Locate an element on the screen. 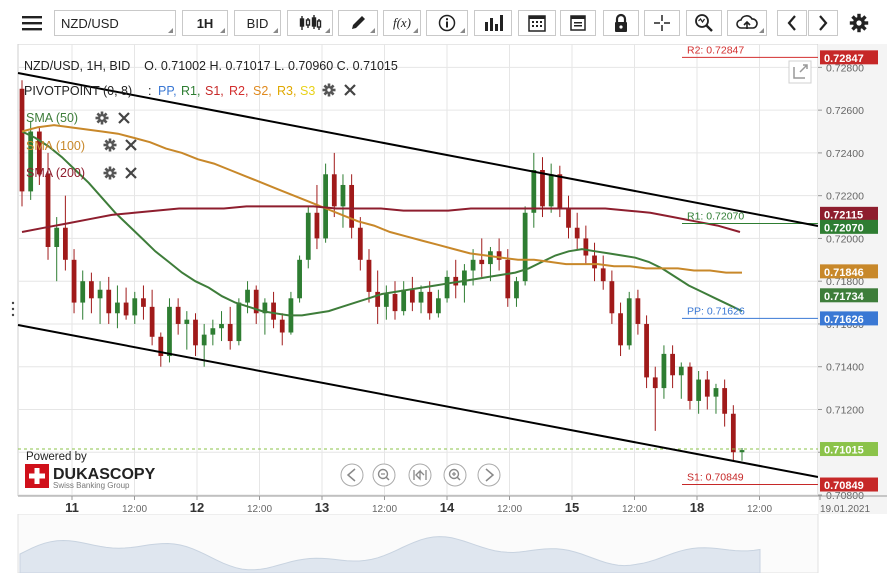  nav-prev-button is located at coordinates (792, 23).